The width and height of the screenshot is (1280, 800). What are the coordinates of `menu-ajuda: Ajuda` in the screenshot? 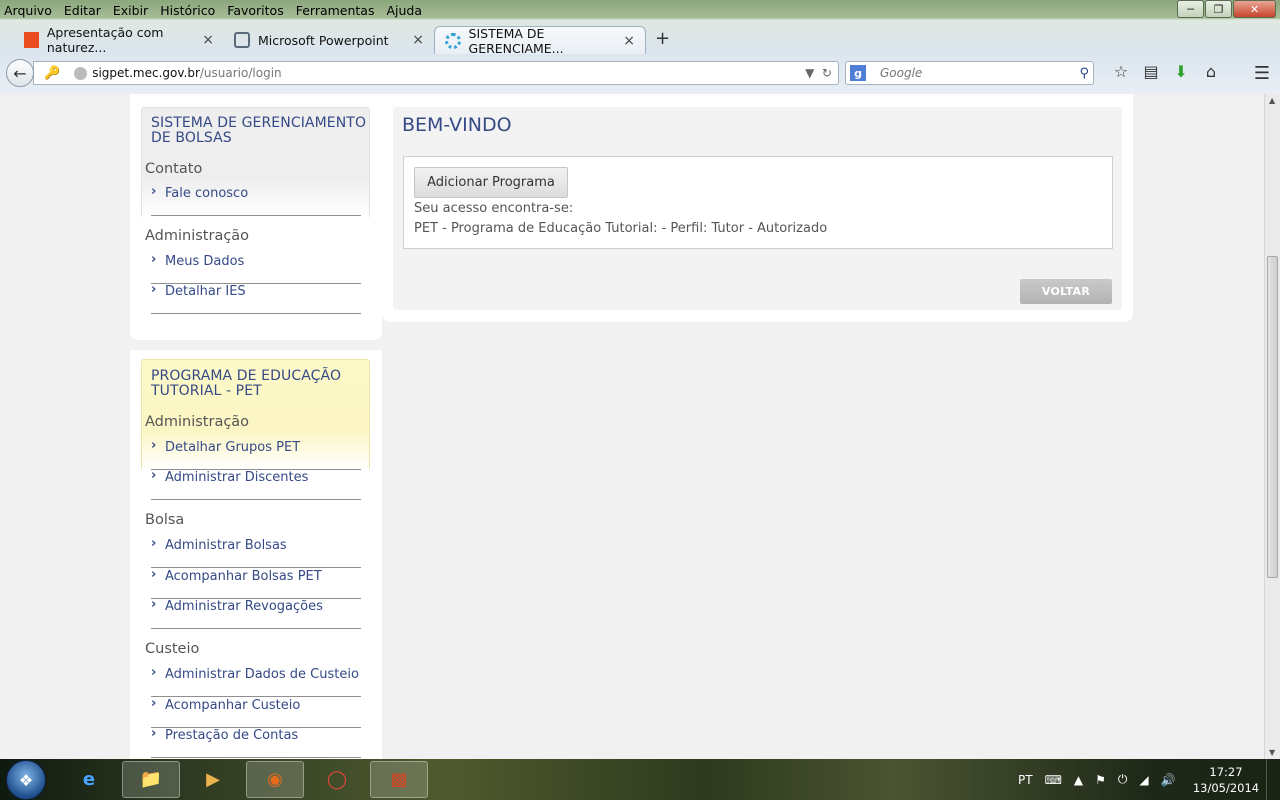 It's located at (404, 10).